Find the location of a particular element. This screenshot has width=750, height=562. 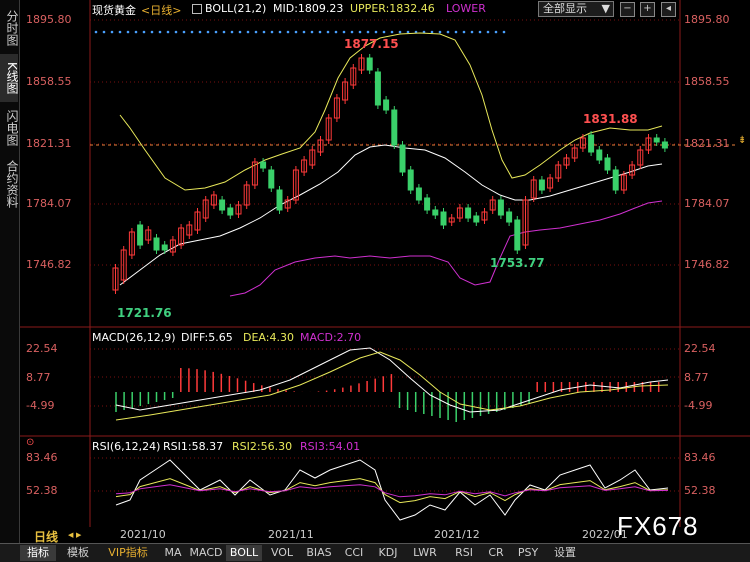

arrow-right-icon: ▶ is located at coordinates (78, 535).